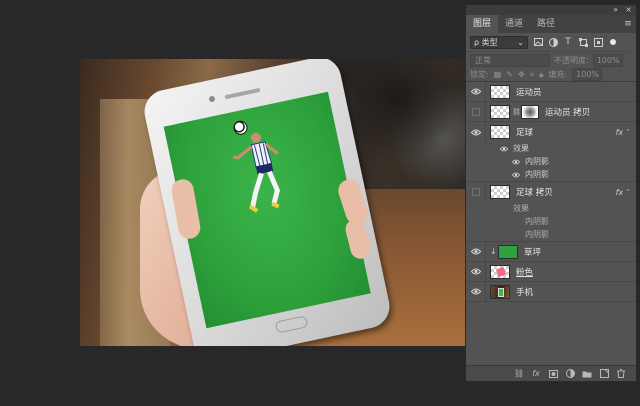  Describe the element at coordinates (532, 252) in the screenshot. I see `layer-name: 草坪` at that location.